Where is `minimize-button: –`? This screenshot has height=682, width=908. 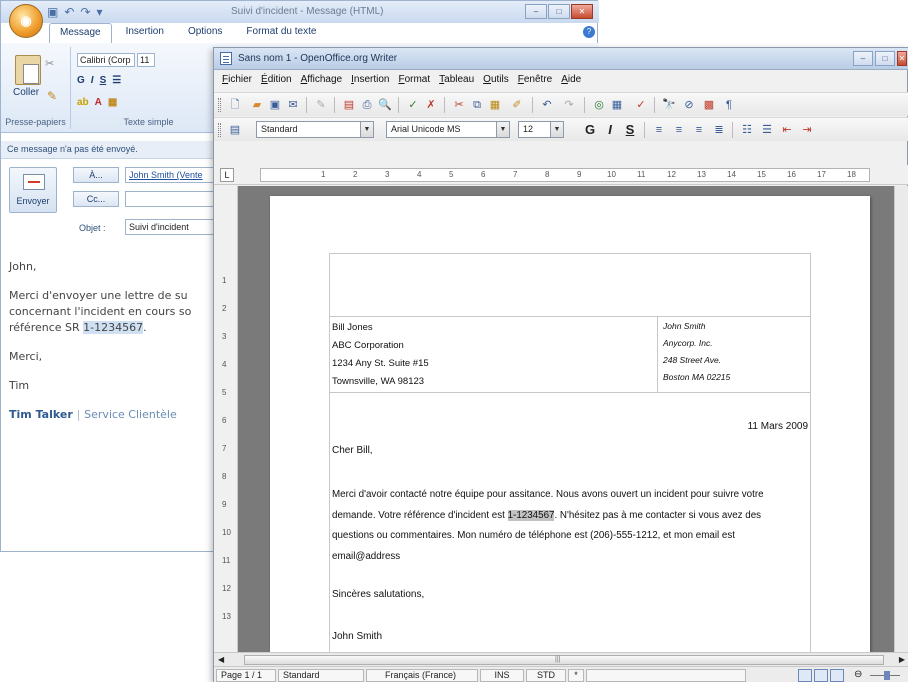 minimize-button: – is located at coordinates (536, 11).